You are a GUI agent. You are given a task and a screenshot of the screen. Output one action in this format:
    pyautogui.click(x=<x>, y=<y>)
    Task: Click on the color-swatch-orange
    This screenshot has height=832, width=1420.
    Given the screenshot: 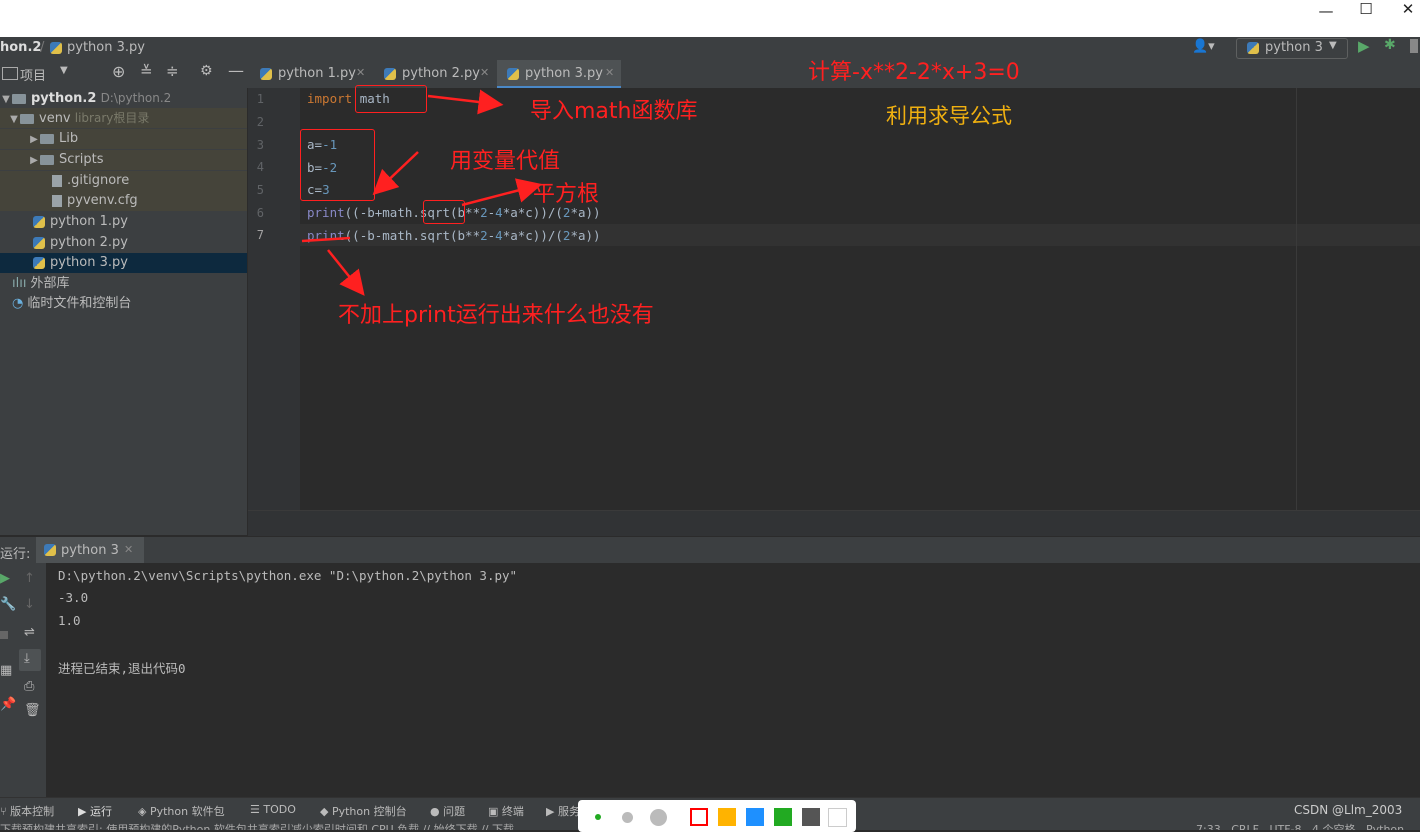 What is the action you would take?
    pyautogui.click(x=727, y=817)
    